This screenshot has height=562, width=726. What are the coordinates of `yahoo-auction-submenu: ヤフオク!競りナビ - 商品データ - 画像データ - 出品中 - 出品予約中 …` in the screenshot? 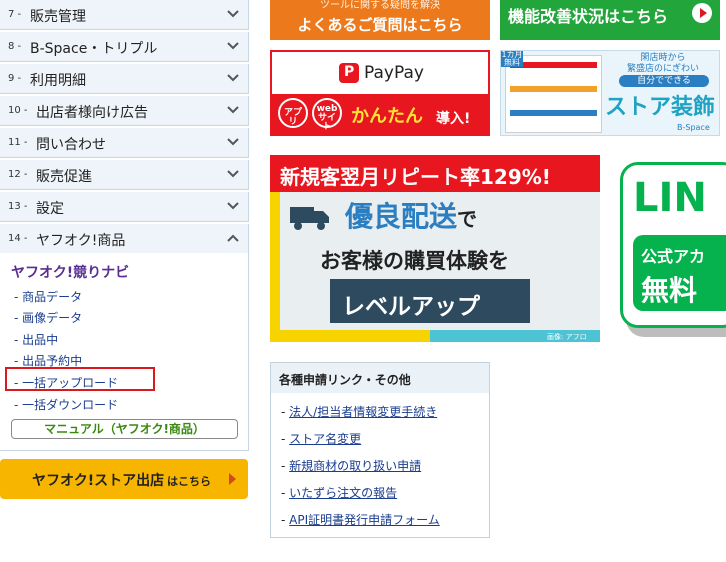 It's located at (124, 352).